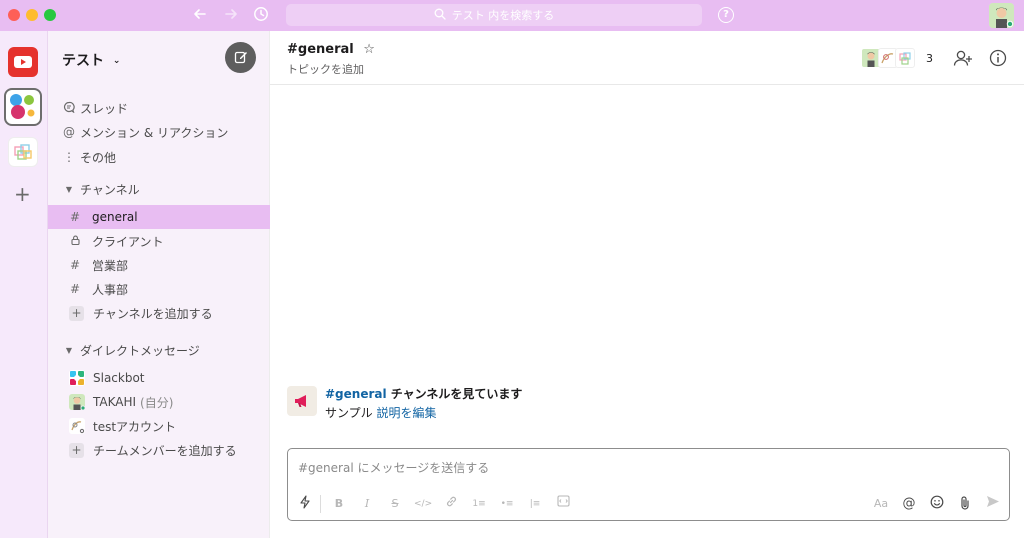 This screenshot has width=1024, height=538. Describe the element at coordinates (325, 69) in the screenshot. I see `channel-topic: トピックを追加` at that location.